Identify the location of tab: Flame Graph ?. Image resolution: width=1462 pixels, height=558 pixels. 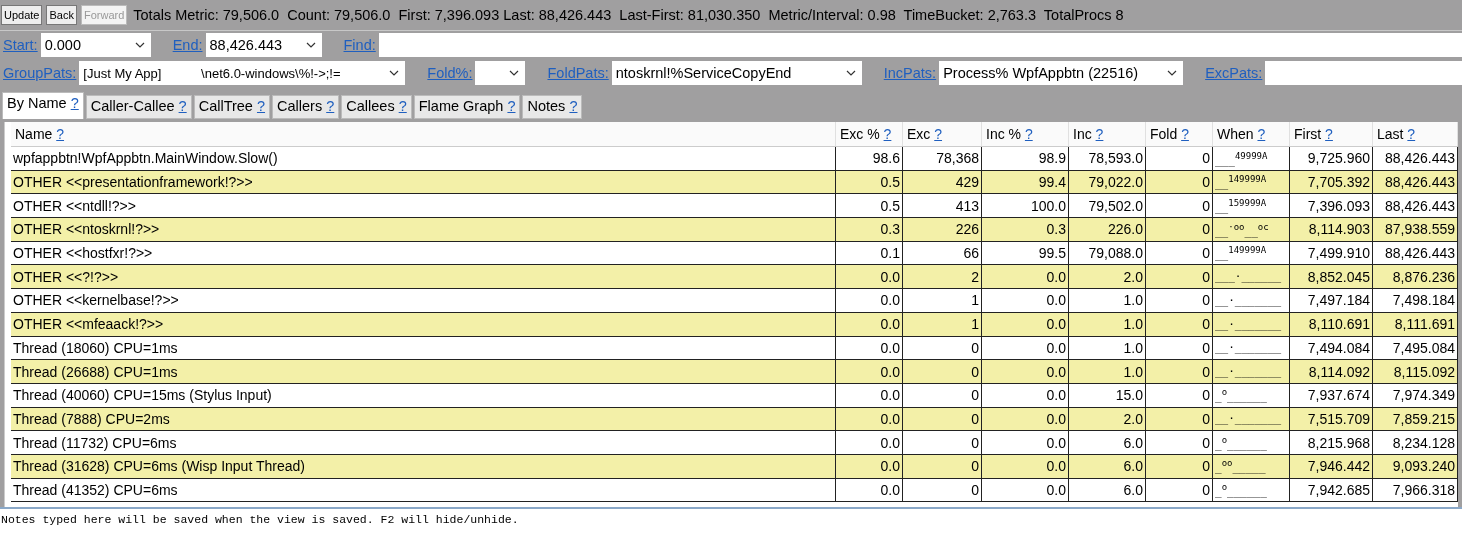
(467, 107).